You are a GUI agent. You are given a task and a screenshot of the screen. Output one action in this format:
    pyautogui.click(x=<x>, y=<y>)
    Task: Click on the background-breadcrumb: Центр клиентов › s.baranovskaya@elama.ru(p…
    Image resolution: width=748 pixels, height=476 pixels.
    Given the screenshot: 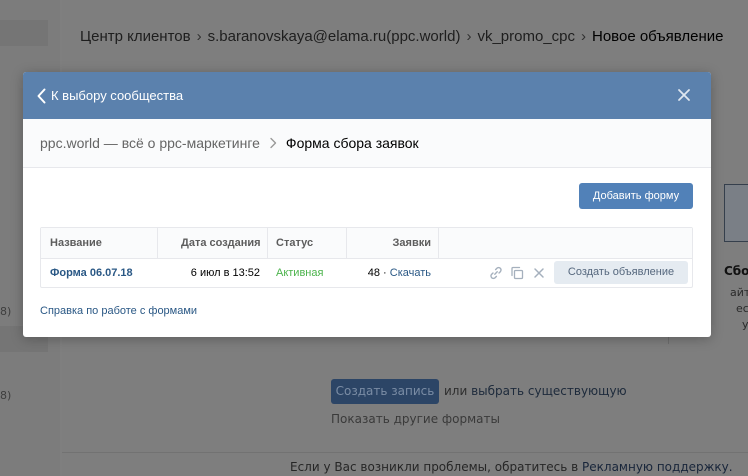 What is the action you would take?
    pyautogui.click(x=401, y=36)
    